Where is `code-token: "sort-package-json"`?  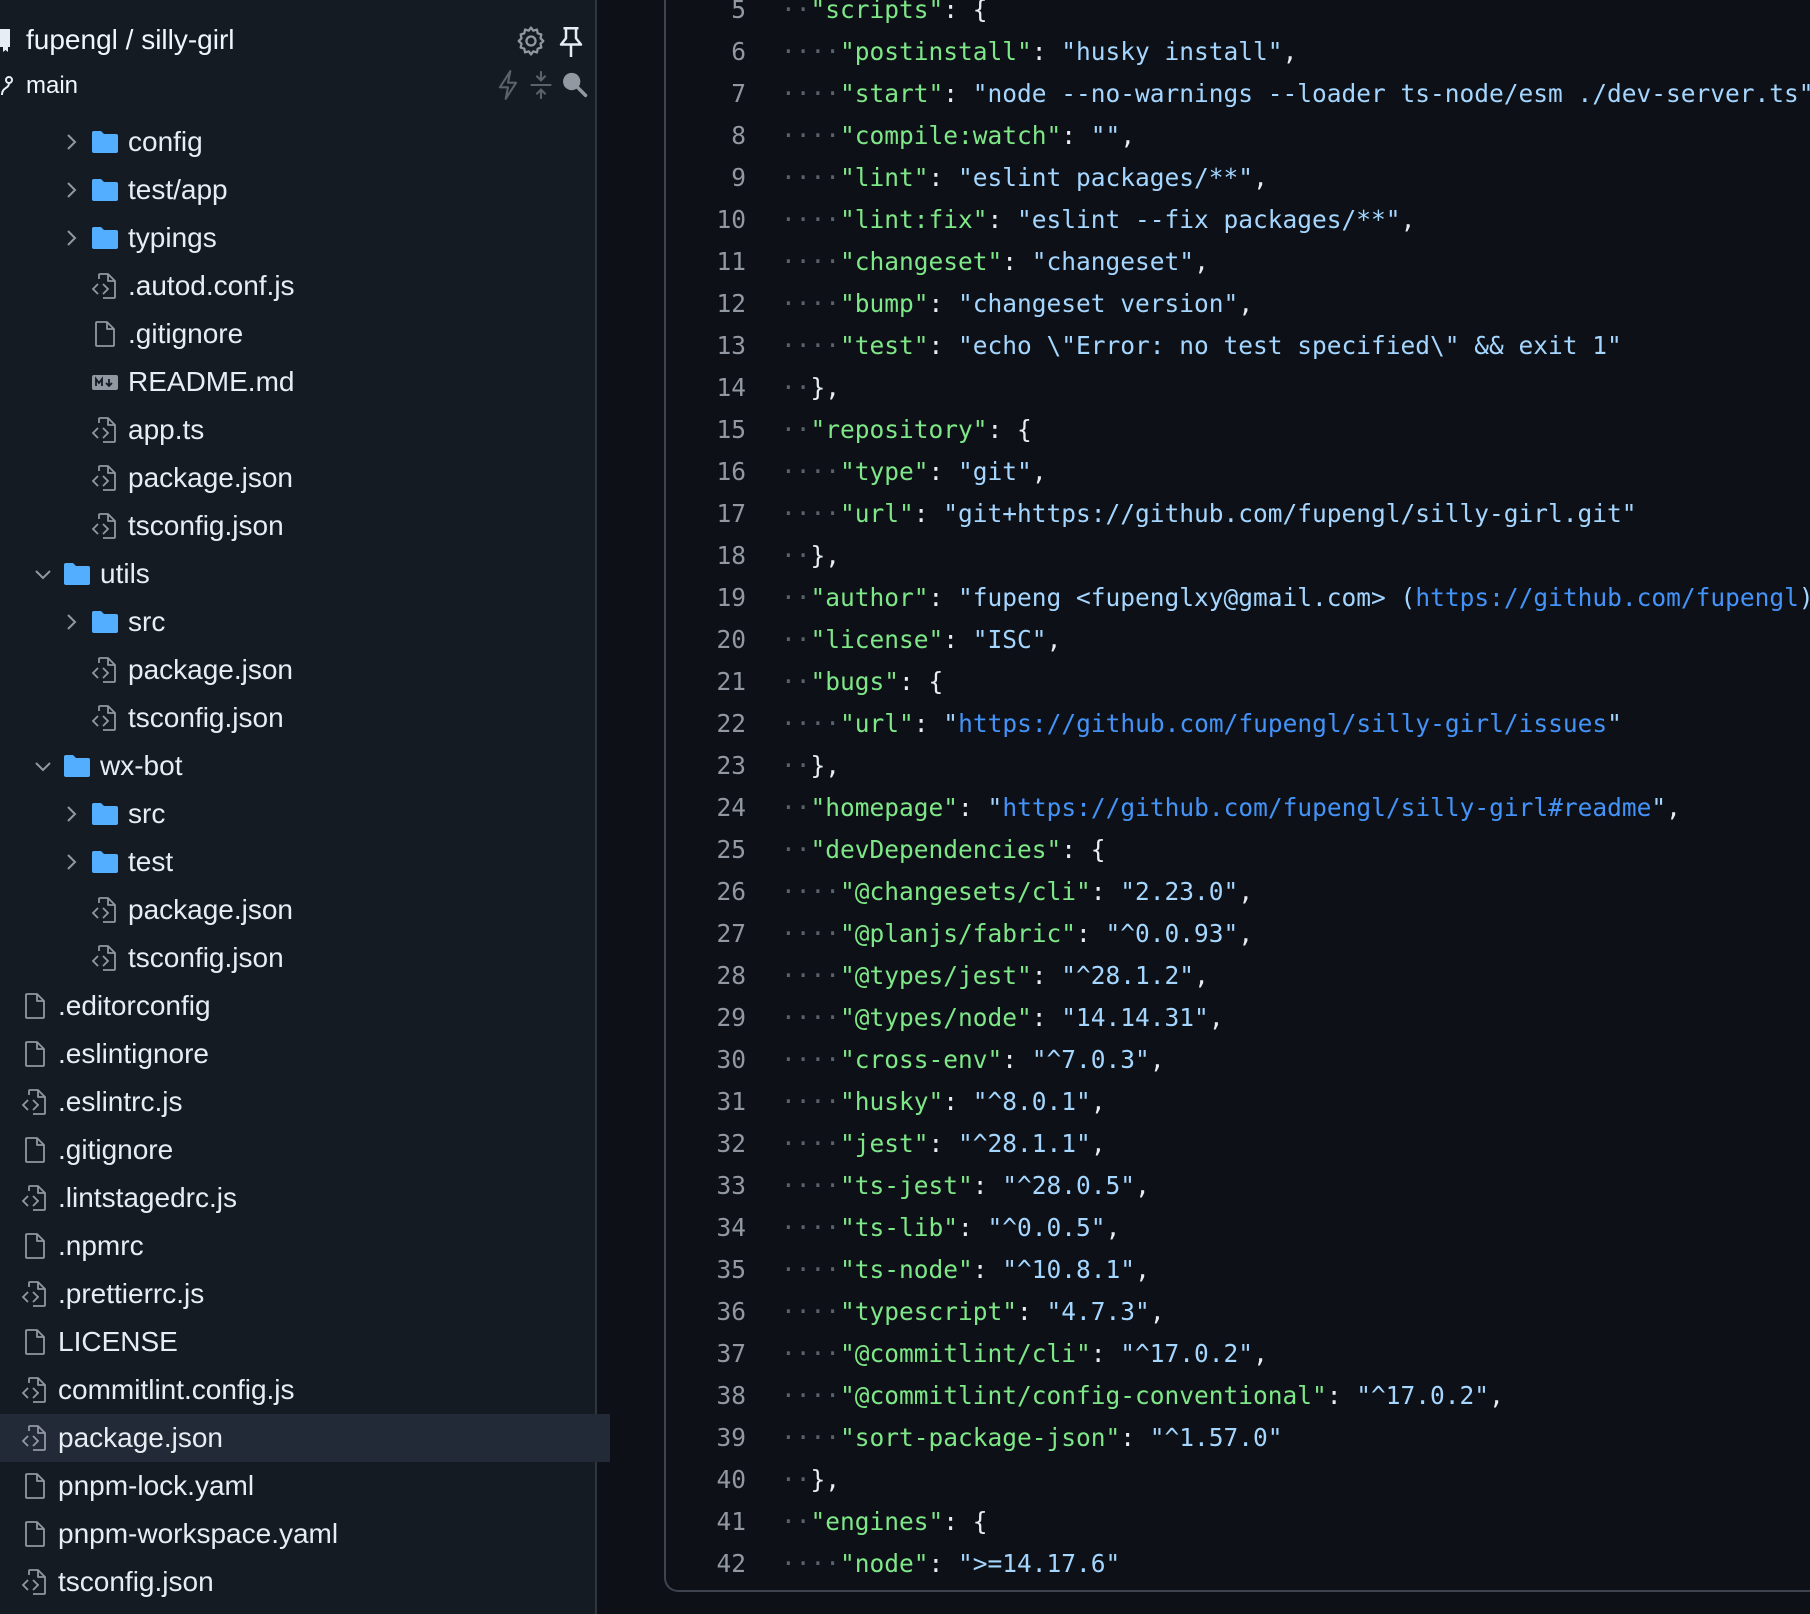
code-token: "sort-package-json" is located at coordinates (980, 1437).